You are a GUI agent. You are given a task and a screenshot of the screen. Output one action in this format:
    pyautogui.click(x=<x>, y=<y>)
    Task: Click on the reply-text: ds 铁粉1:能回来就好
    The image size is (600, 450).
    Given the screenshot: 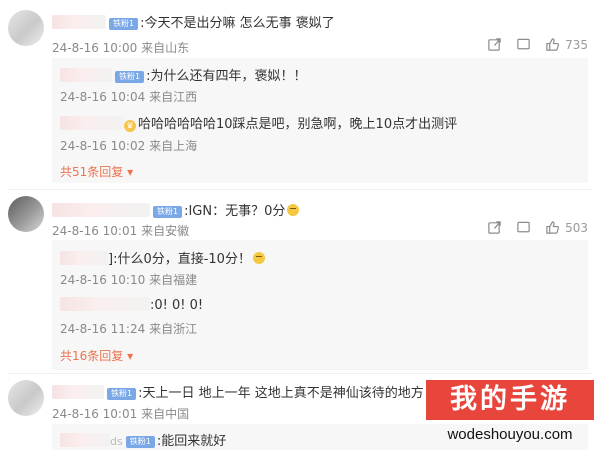 What is the action you would take?
    pyautogui.click(x=143, y=439)
    